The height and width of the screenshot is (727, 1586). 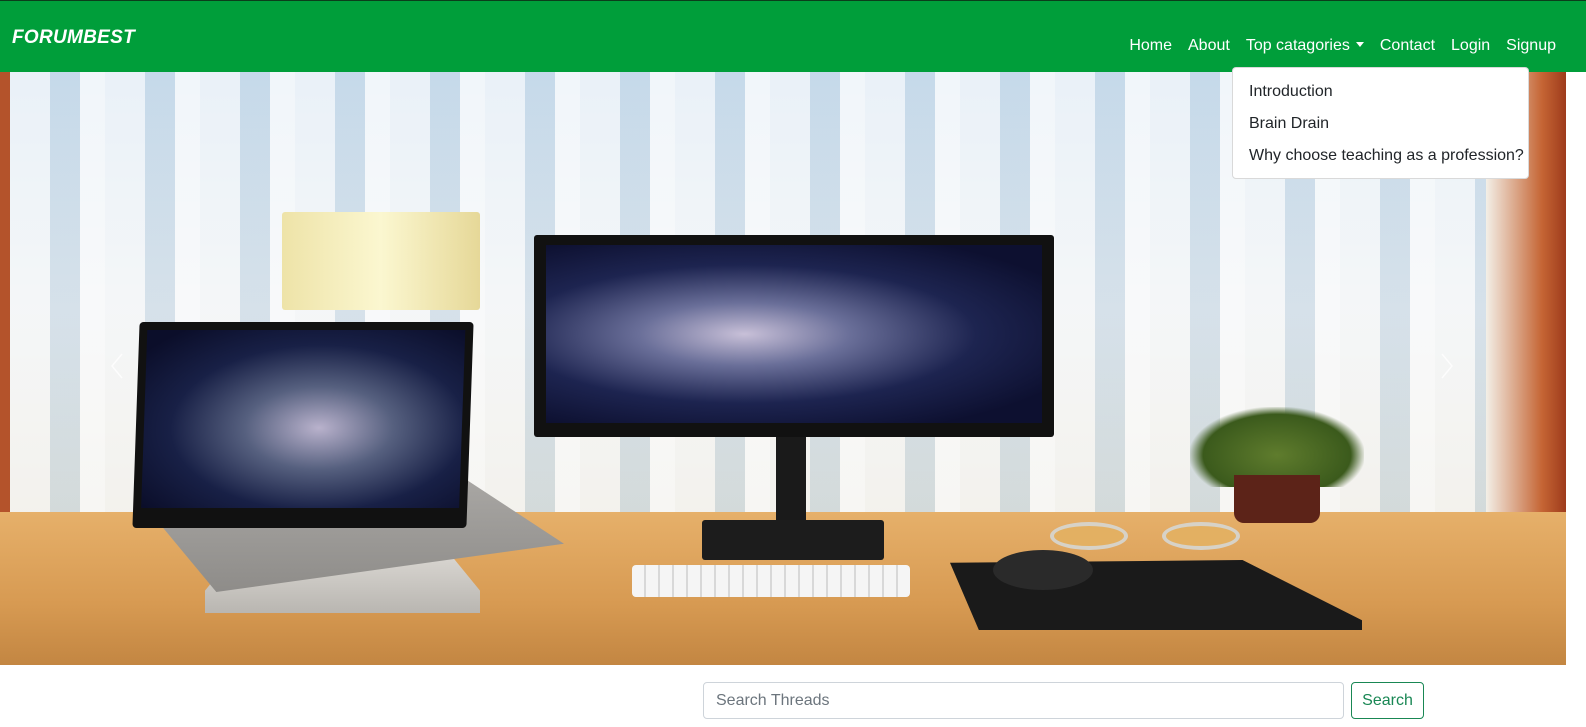 I want to click on nav-top-categories-label: Top catagories, so click(x=1297, y=45).